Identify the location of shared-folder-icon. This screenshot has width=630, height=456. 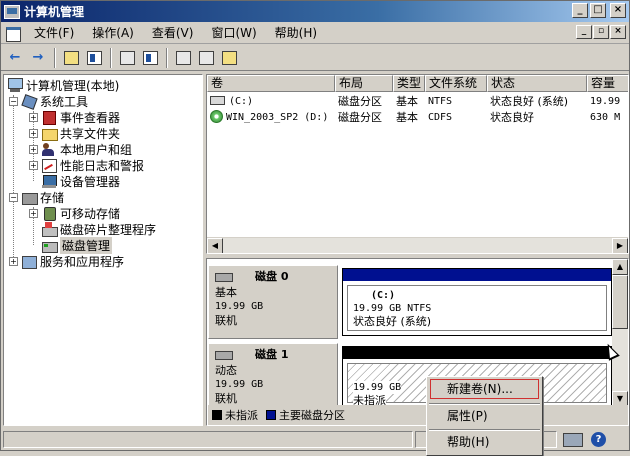
(49, 133).